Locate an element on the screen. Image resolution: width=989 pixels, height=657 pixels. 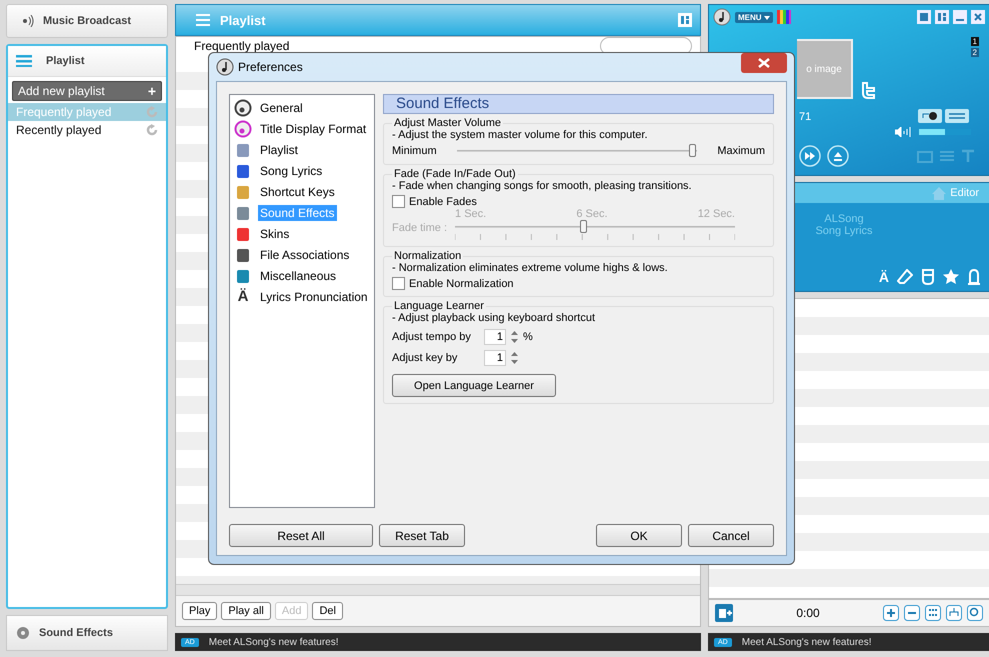
broadcast-label: Music Broadcast is located at coordinates (87, 21).